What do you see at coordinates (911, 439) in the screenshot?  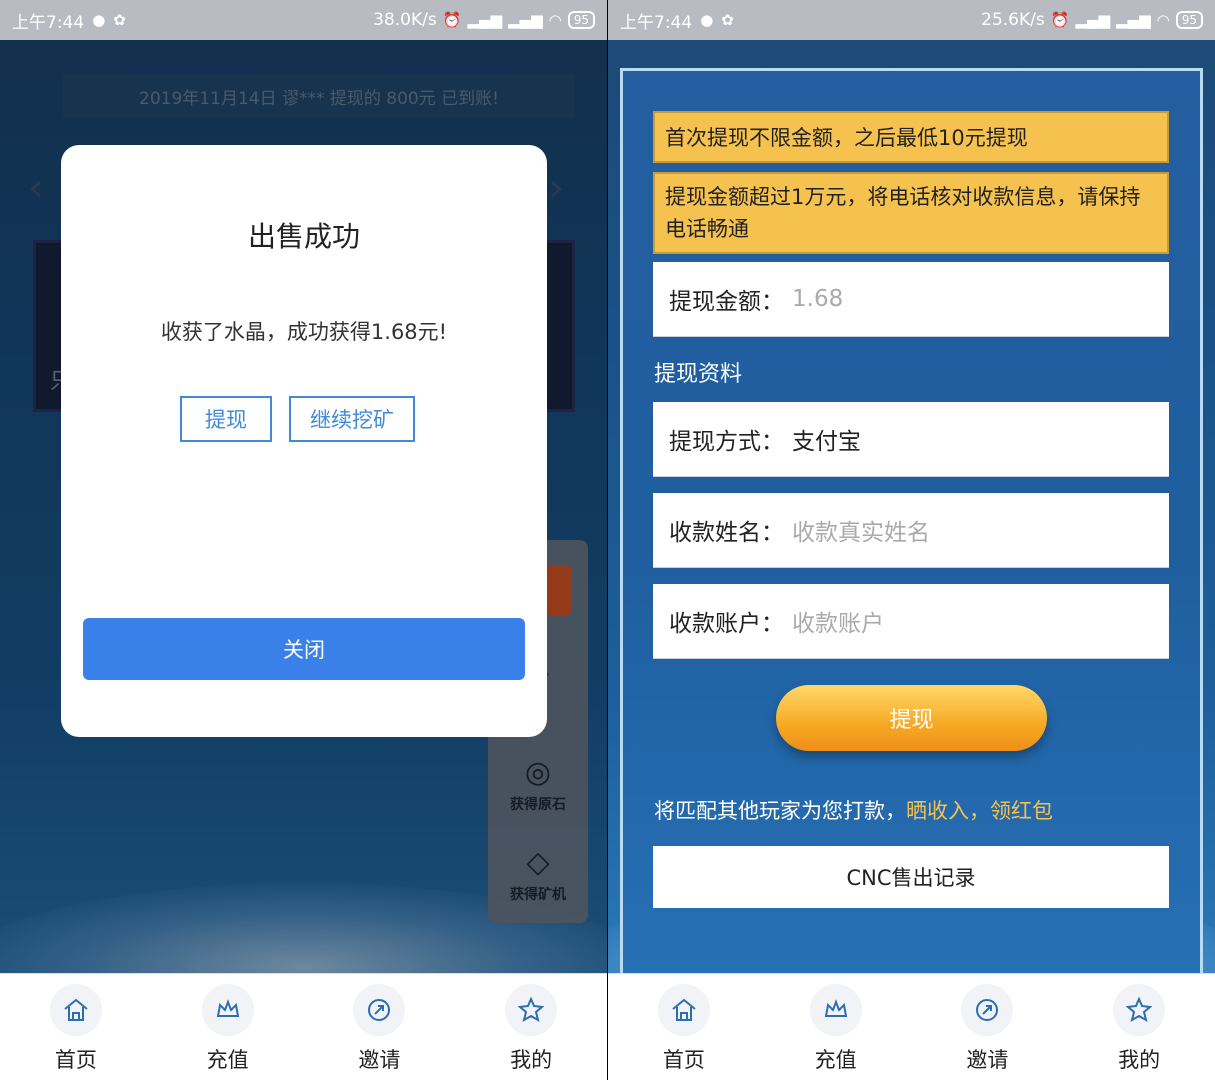 I see `method-field: 提现方式： 支付宝` at bounding box center [911, 439].